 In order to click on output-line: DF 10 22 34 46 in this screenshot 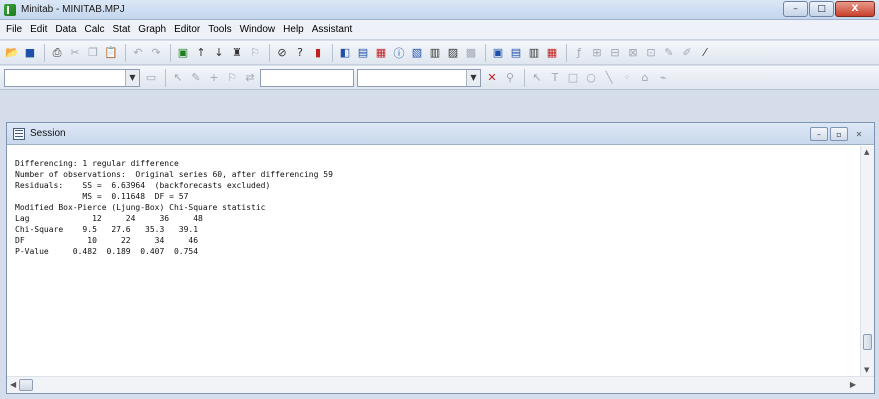, I will do `click(107, 240)`.